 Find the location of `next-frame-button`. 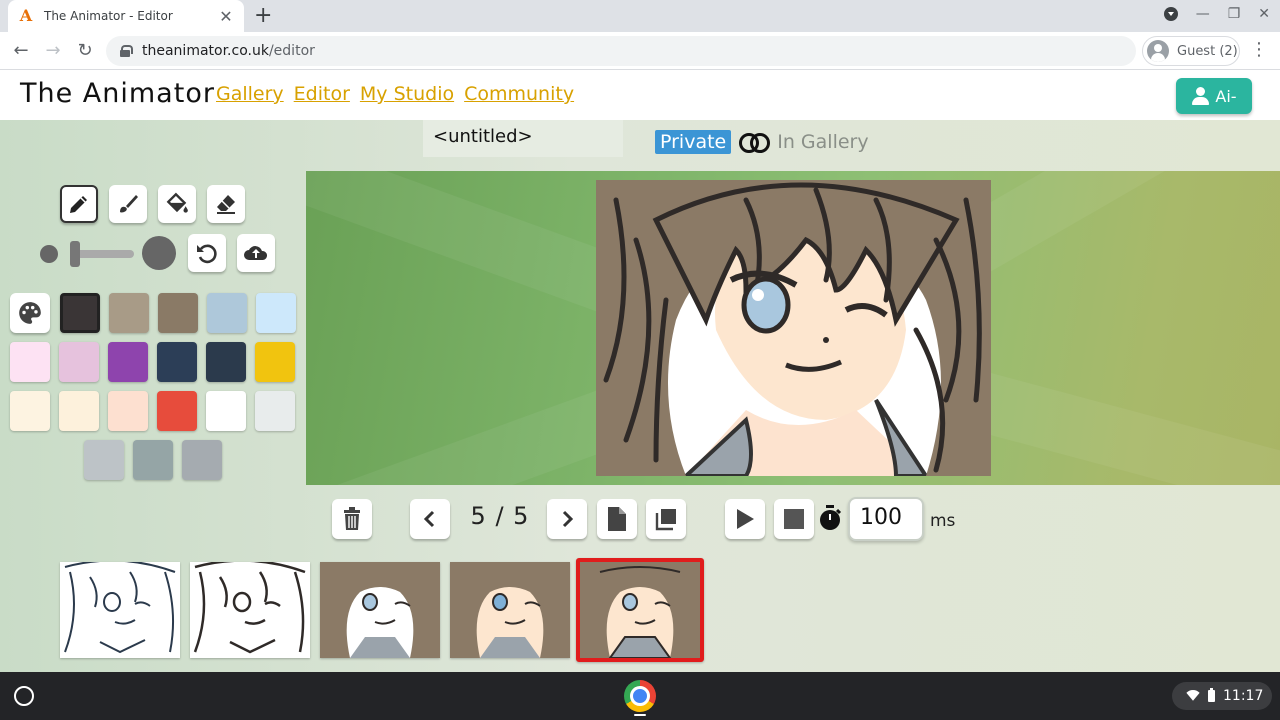

next-frame-button is located at coordinates (567, 519).